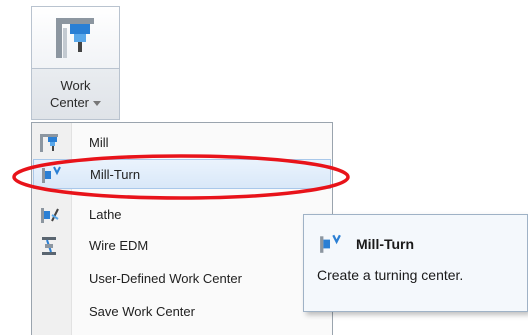 Image resolution: width=528 pixels, height=335 pixels. I want to click on menu-item-label: Mill, so click(99, 142).